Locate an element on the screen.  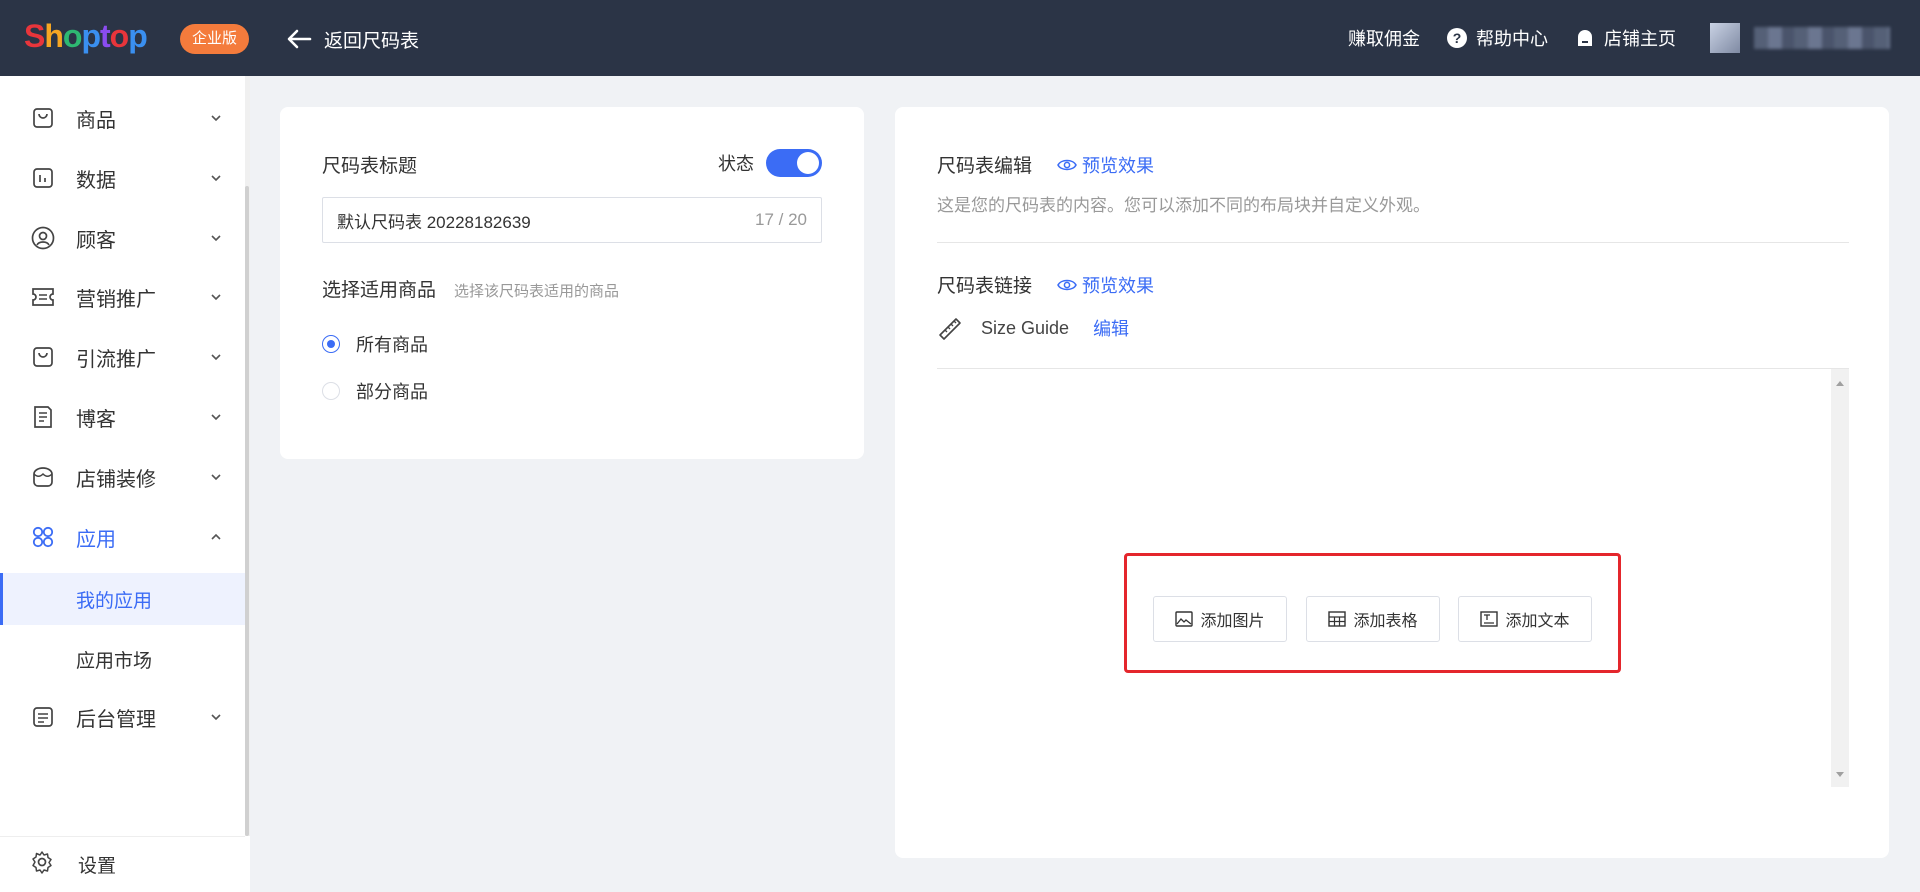
sidebar-item-label: 商品 is located at coordinates (96, 120).